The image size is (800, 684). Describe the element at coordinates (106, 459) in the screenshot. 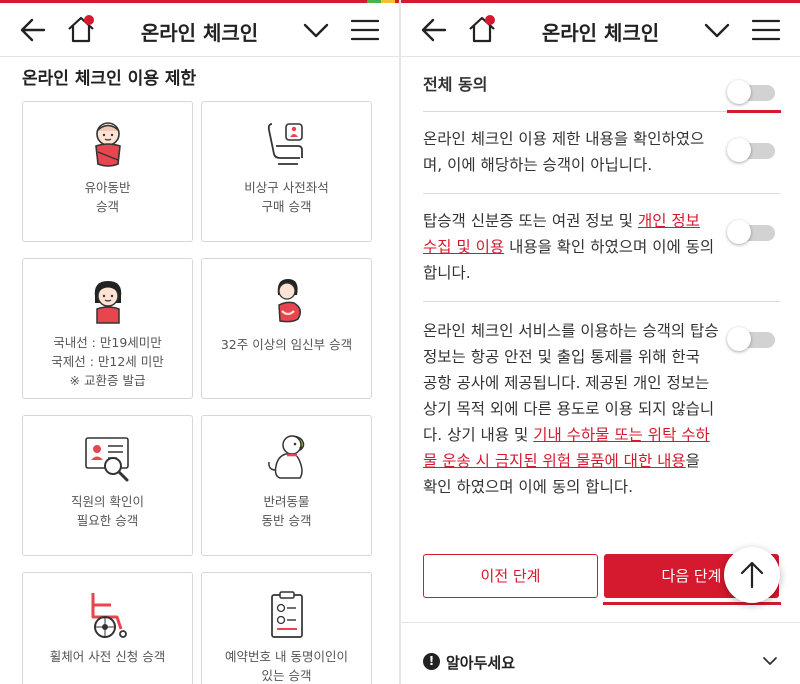

I see `id-check-icon` at that location.